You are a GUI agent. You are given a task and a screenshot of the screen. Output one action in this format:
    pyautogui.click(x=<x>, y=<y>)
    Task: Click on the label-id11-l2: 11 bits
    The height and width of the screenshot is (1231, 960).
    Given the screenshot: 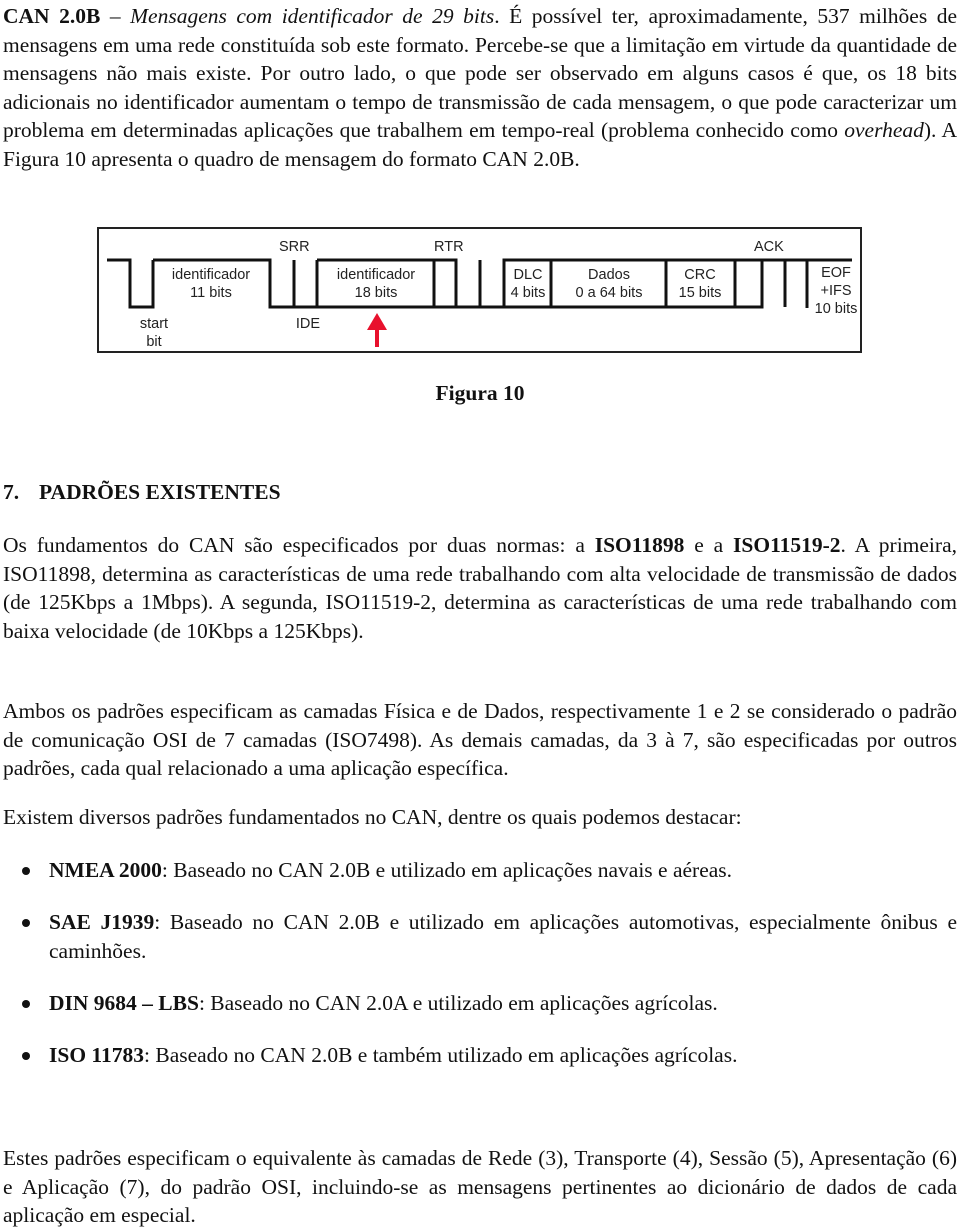 What is the action you would take?
    pyautogui.click(x=211, y=293)
    